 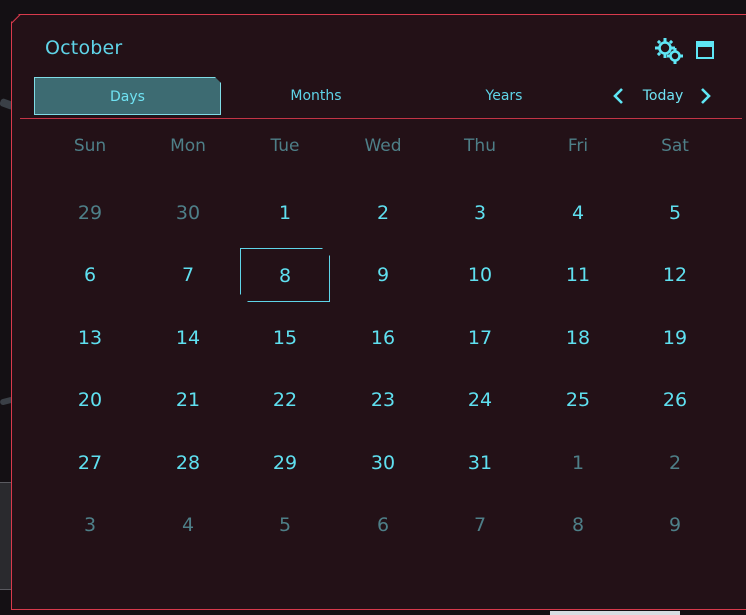 I want to click on background-panel, so click(x=5, y=536).